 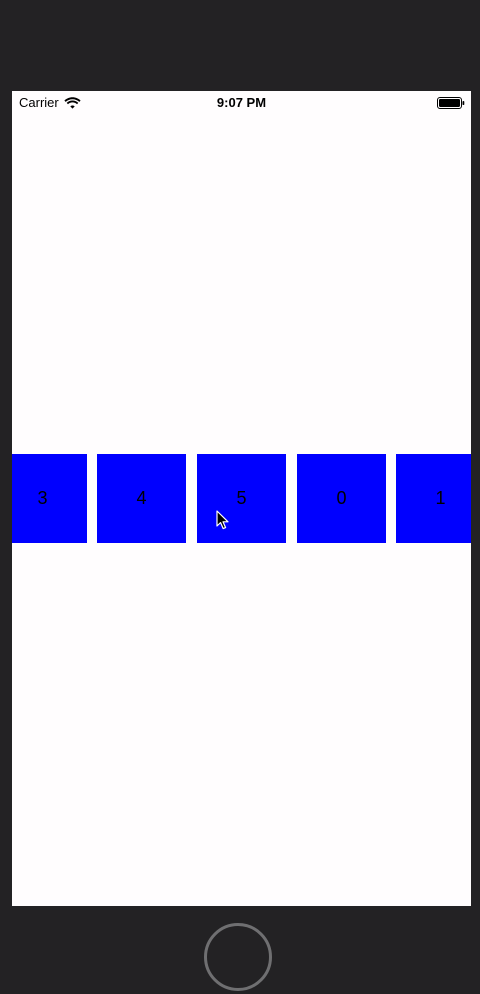 What do you see at coordinates (222, 520) in the screenshot?
I see `mouse-pointer-icon` at bounding box center [222, 520].